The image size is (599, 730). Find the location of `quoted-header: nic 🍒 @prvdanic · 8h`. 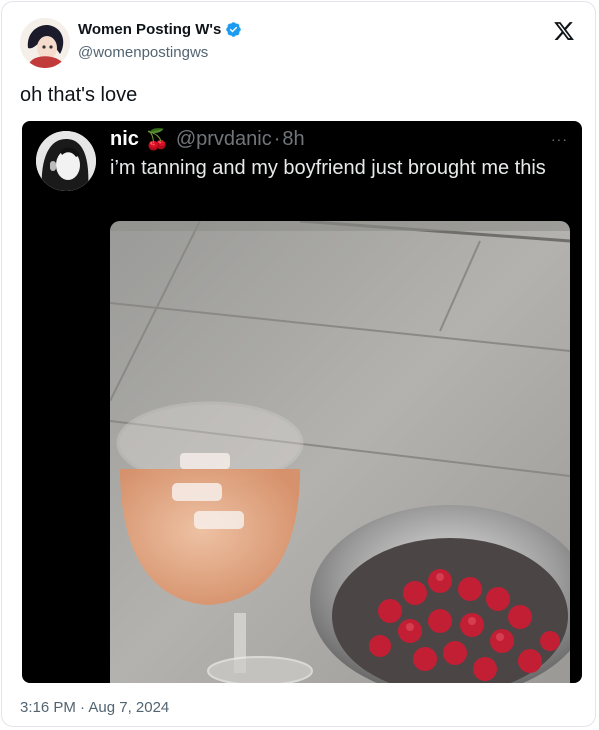

quoted-header: nic 🍒 @prvdanic · 8h is located at coordinates (207, 139).